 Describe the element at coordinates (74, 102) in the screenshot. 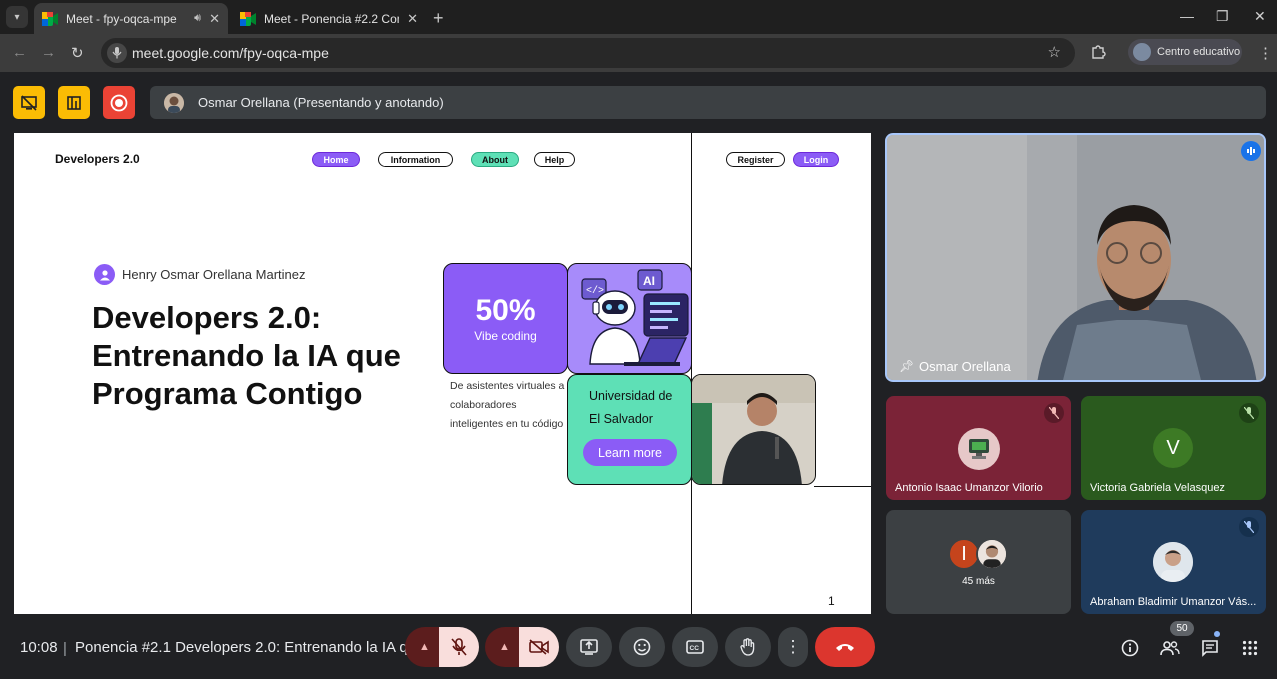

I see `whiteboard-button` at that location.